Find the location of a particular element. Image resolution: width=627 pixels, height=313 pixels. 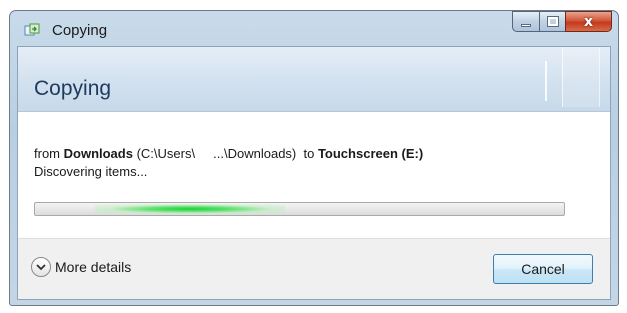

to-word: to is located at coordinates (309, 153).